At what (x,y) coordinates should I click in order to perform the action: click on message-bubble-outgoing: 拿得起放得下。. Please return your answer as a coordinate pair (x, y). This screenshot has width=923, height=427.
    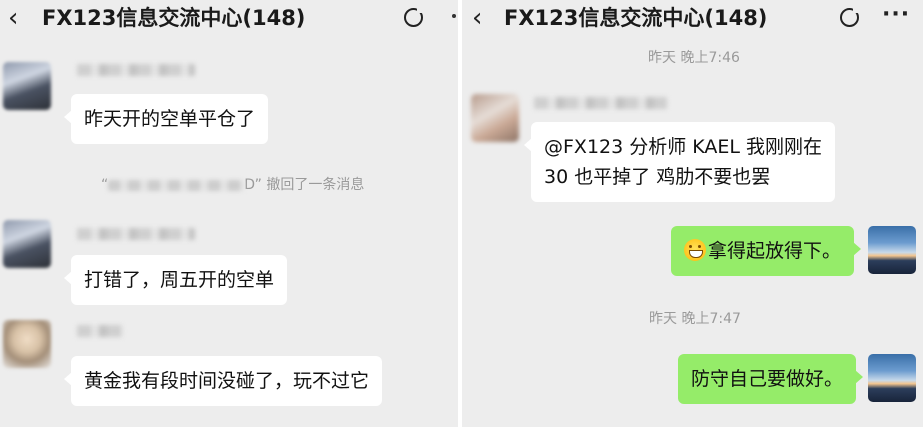
    Looking at the image, I should click on (766, 251).